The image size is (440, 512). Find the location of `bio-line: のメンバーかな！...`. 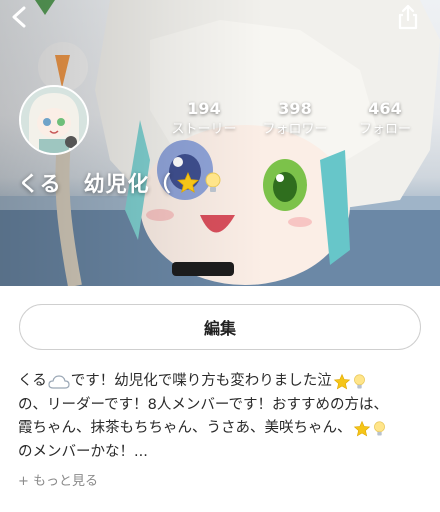

bio-line: のメンバーかな！... is located at coordinates (223, 453).